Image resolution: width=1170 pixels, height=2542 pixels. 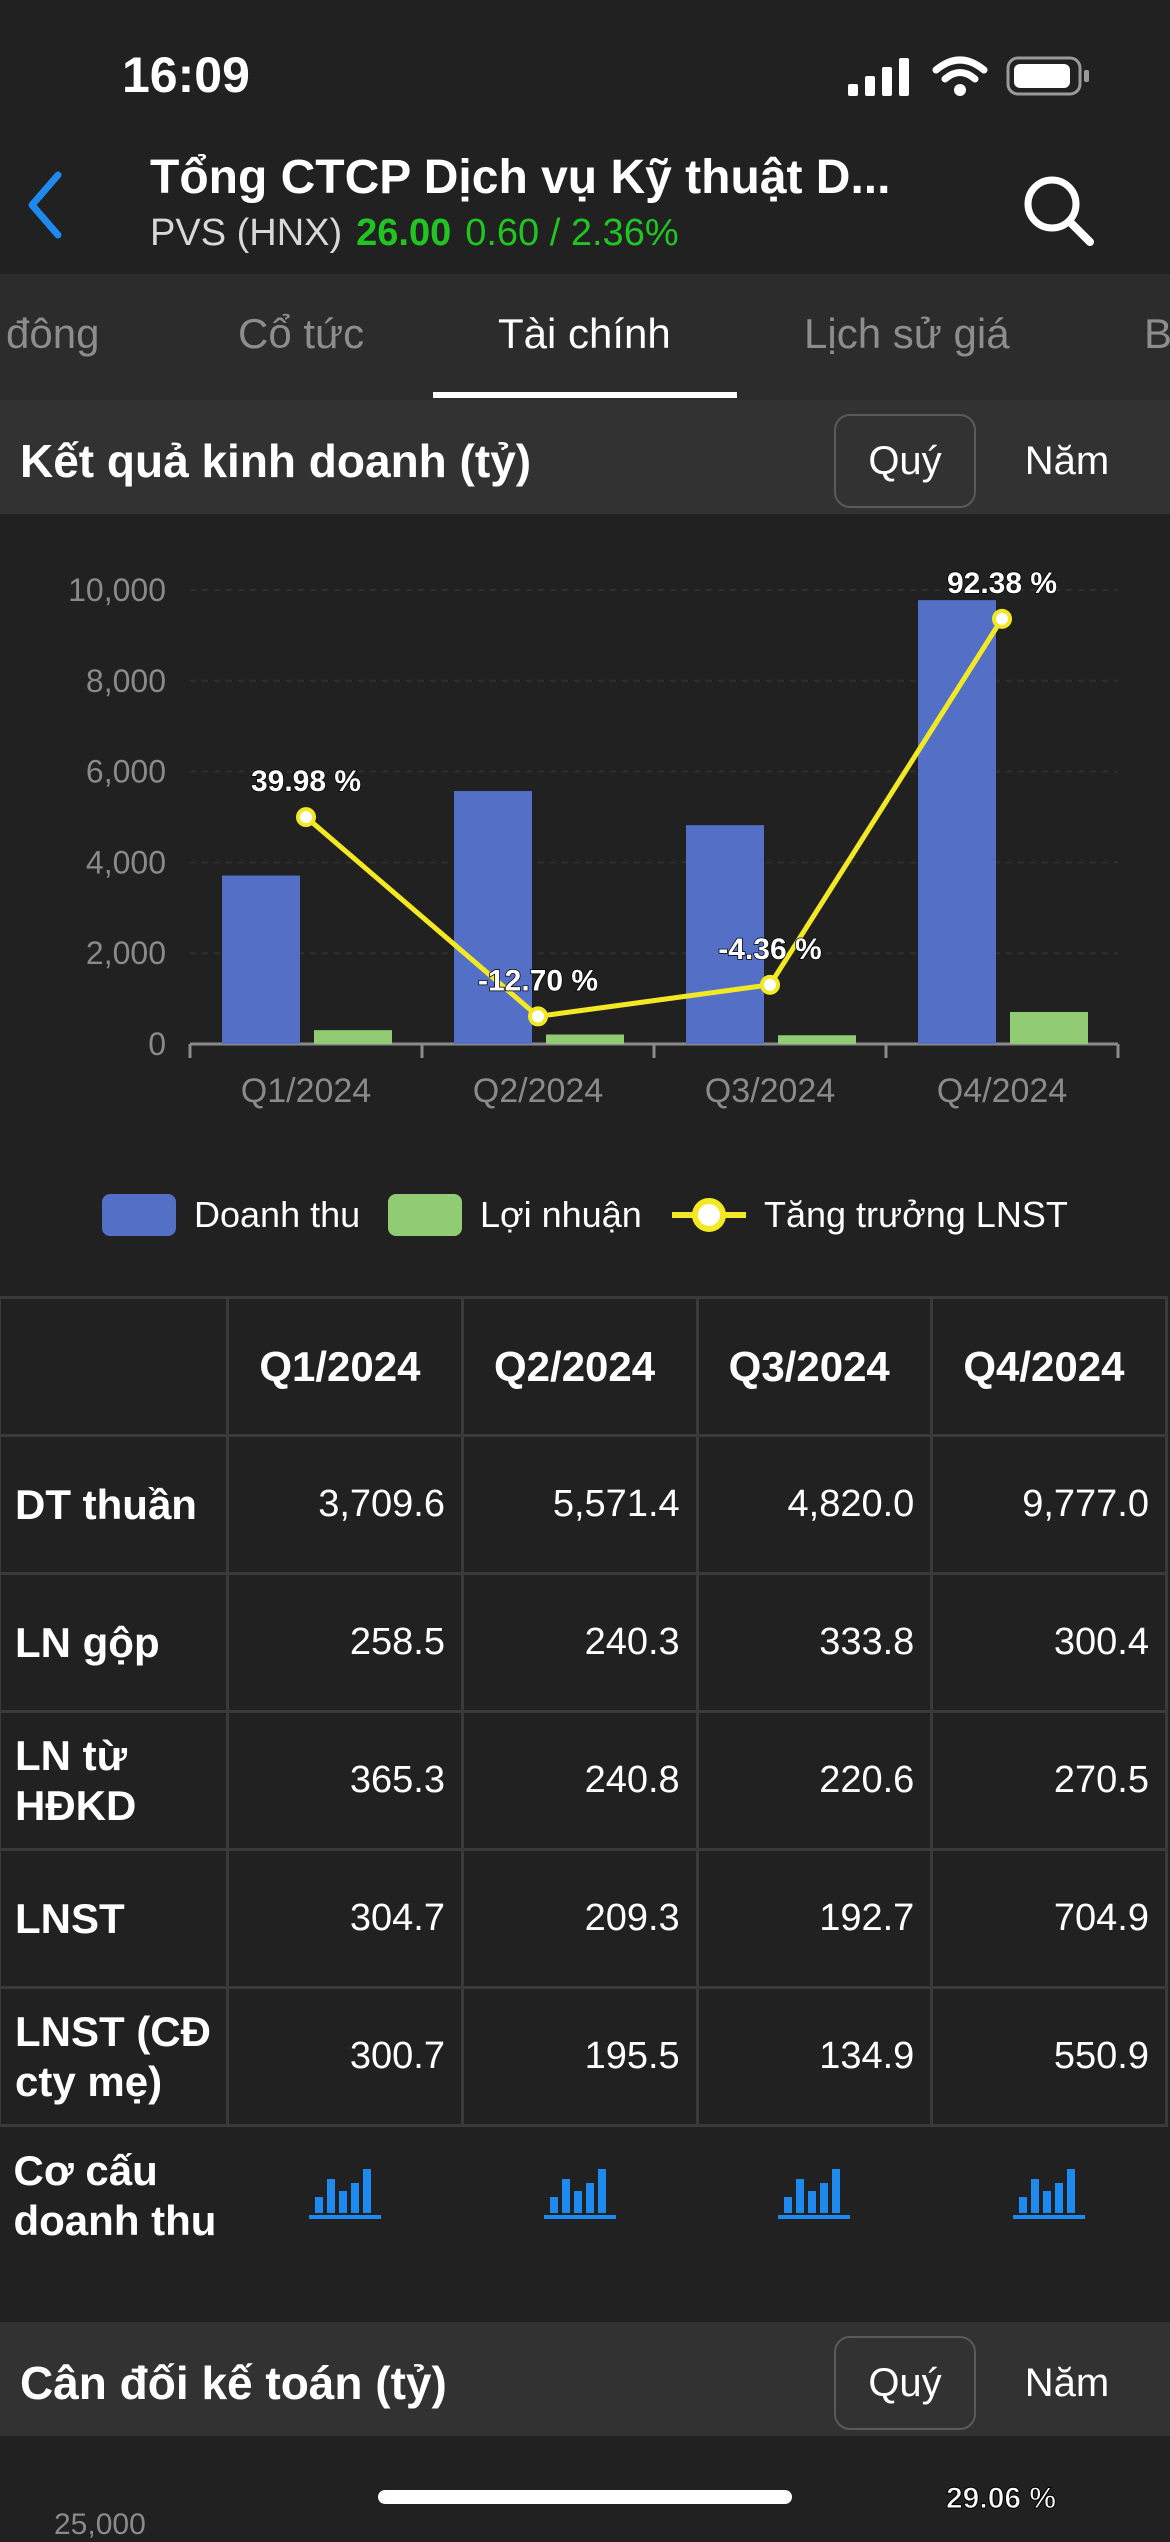 I want to click on price-change: 0.60 / 2.36%, so click(x=572, y=233).